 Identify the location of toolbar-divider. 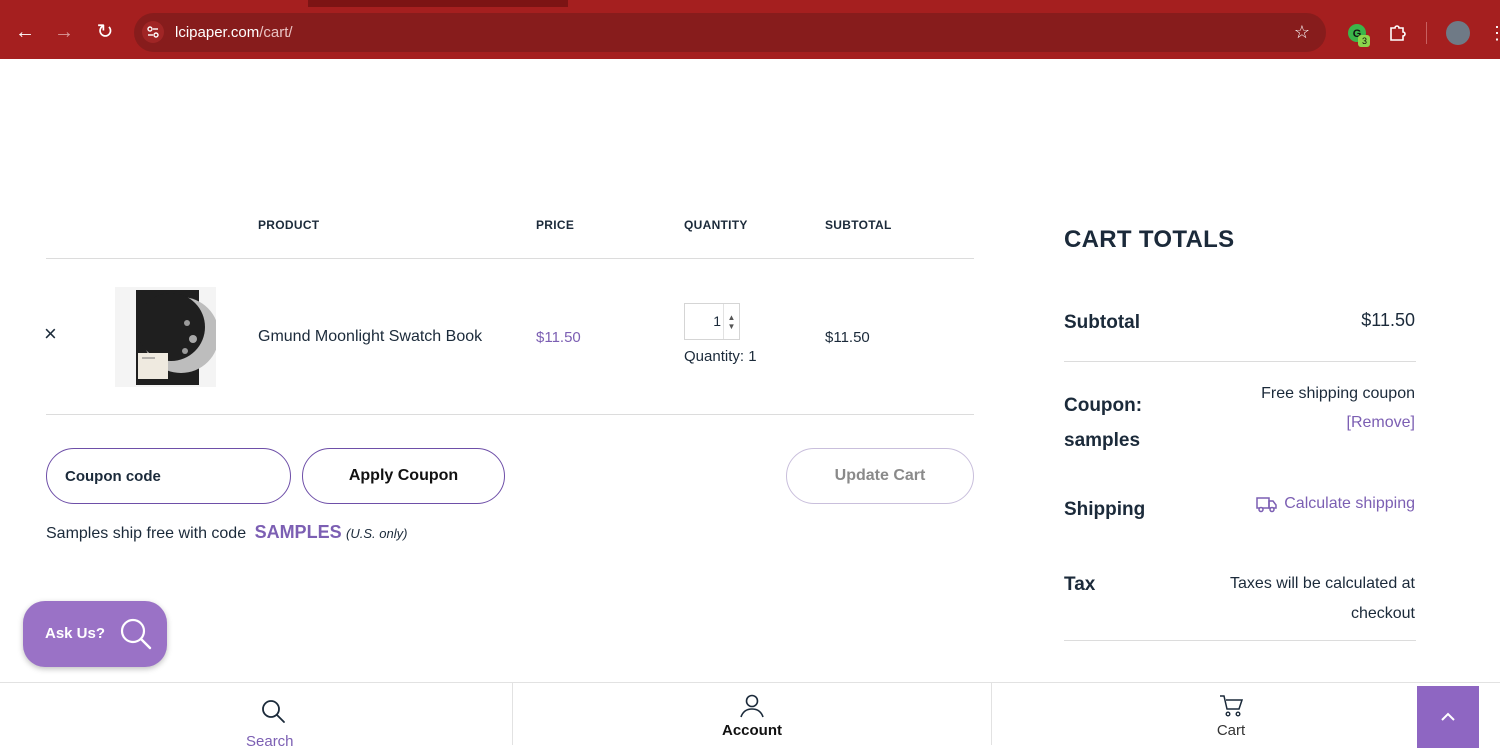
(1426, 33).